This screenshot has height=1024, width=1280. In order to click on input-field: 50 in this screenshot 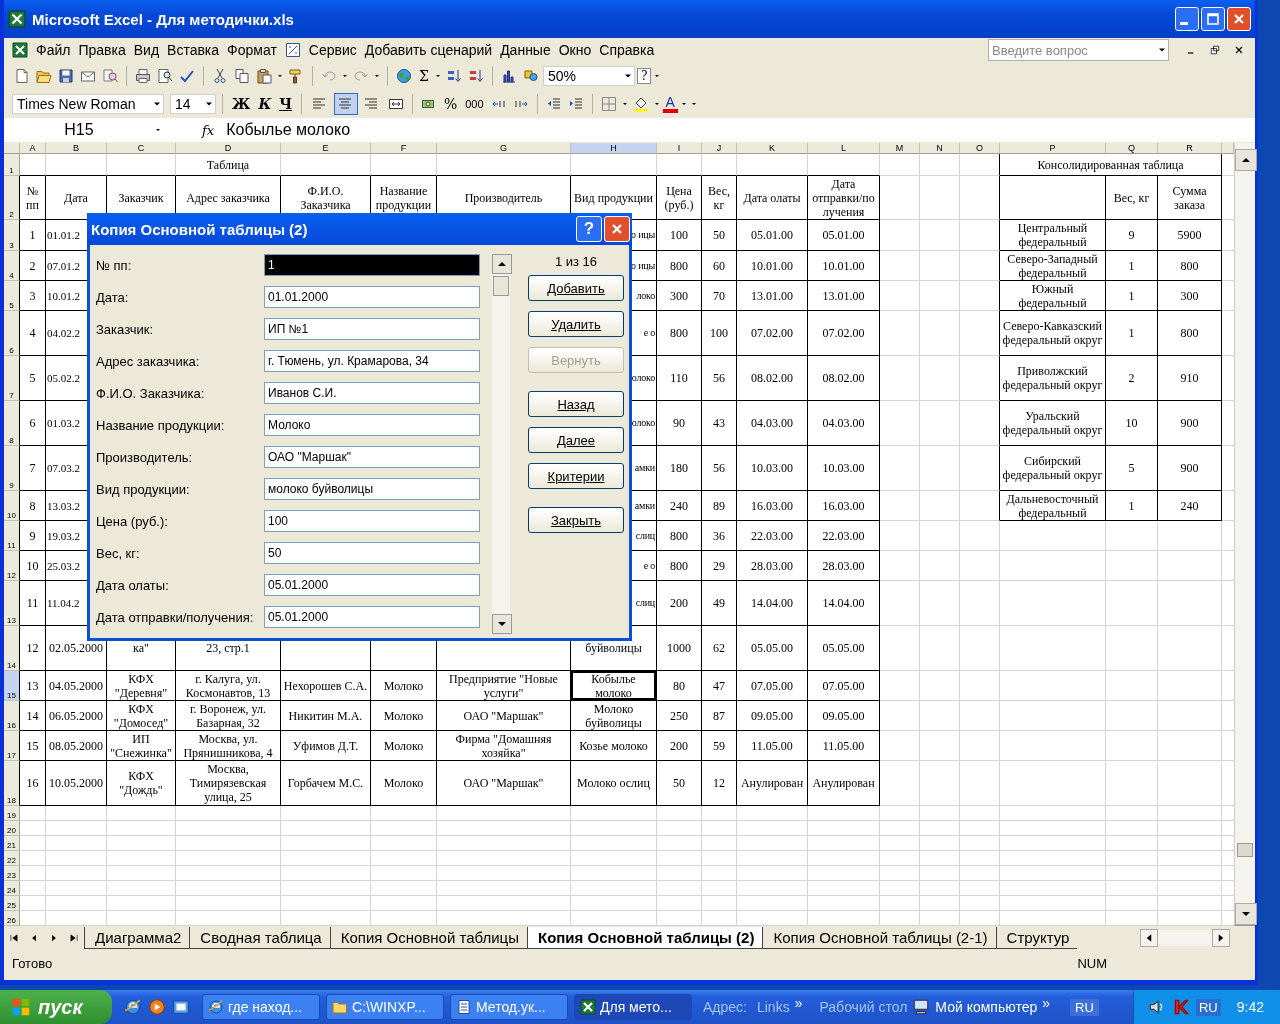, I will do `click(372, 553)`.